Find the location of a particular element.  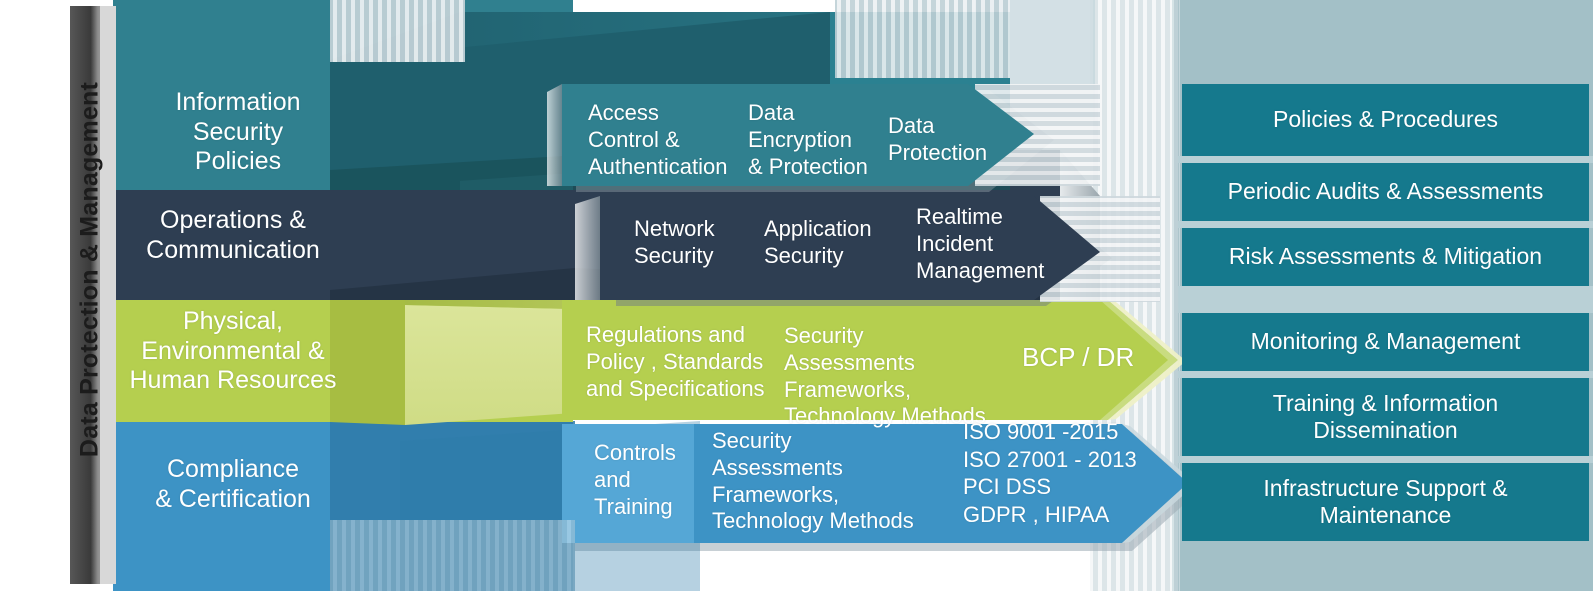

line: Regulations and is located at coordinates (666, 334).